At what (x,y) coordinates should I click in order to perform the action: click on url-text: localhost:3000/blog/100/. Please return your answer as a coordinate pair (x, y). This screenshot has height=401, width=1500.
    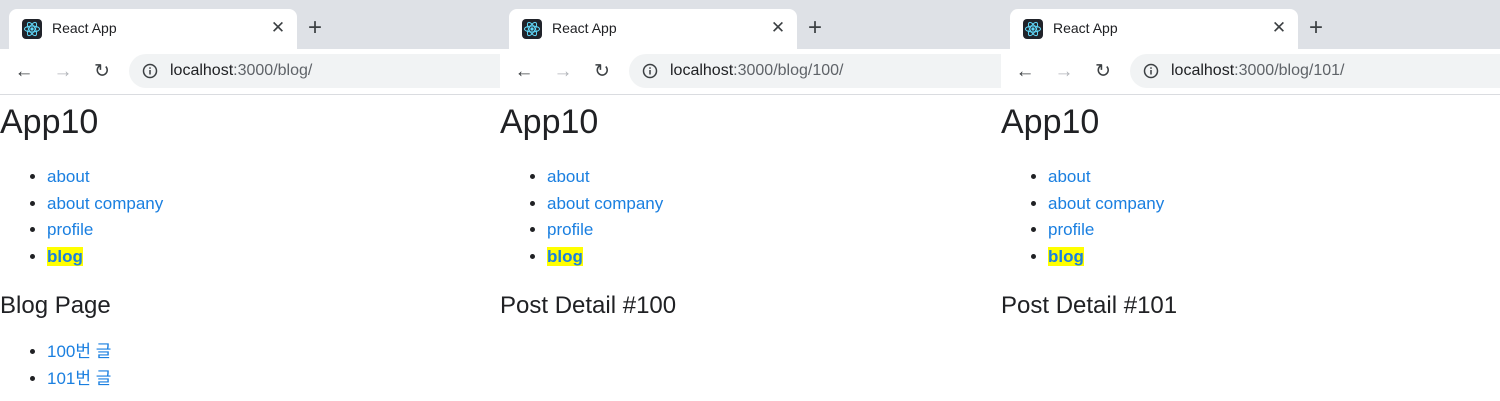
    Looking at the image, I should click on (756, 71).